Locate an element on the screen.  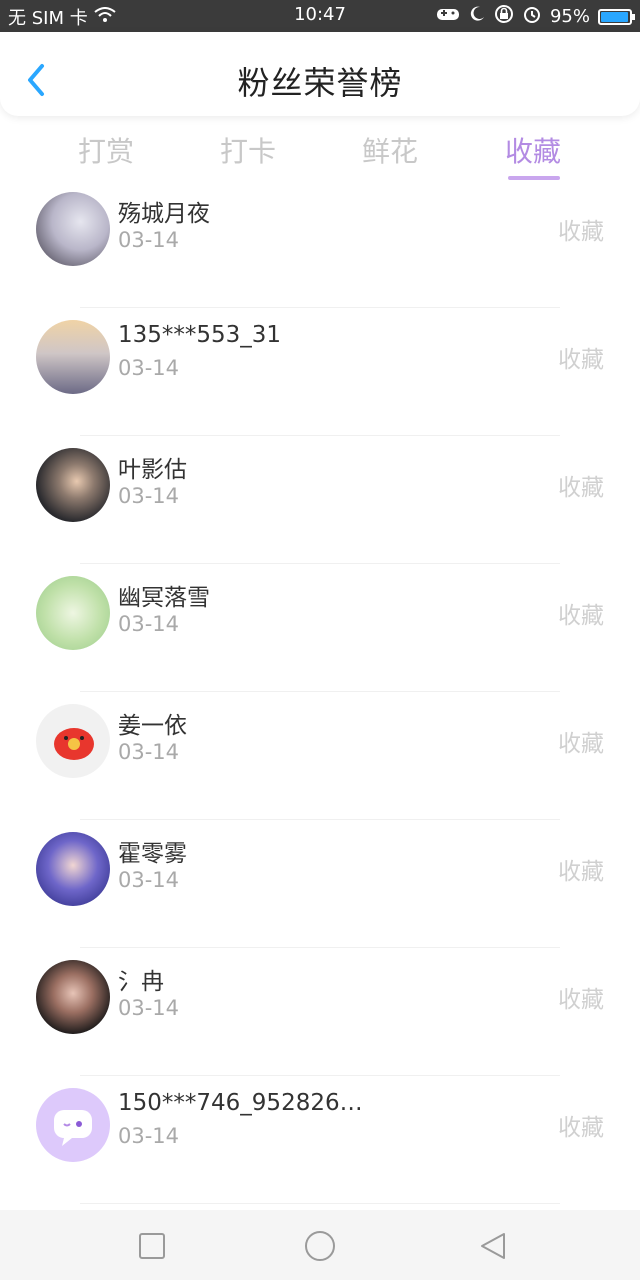
fan-name: 殇城月夜 is located at coordinates (164, 214).